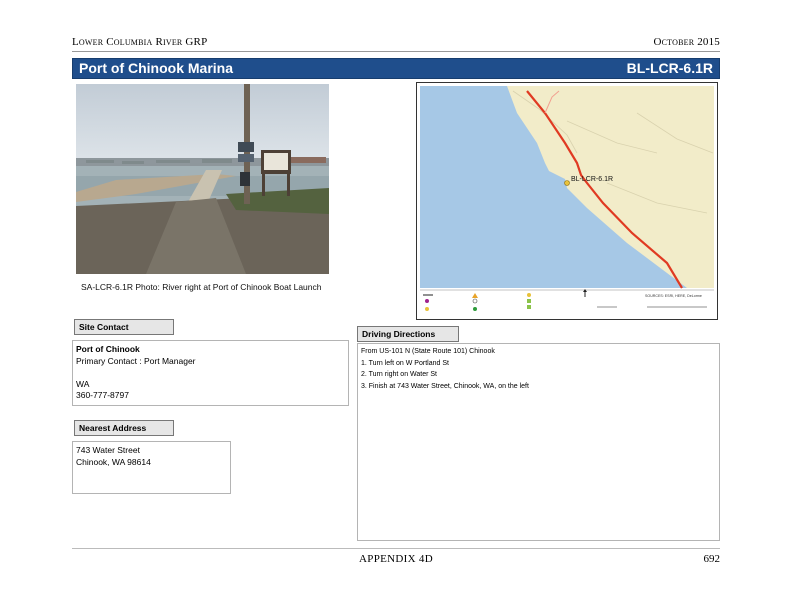 This screenshot has width=792, height=612. I want to click on header-date: October 2015, so click(686, 42).